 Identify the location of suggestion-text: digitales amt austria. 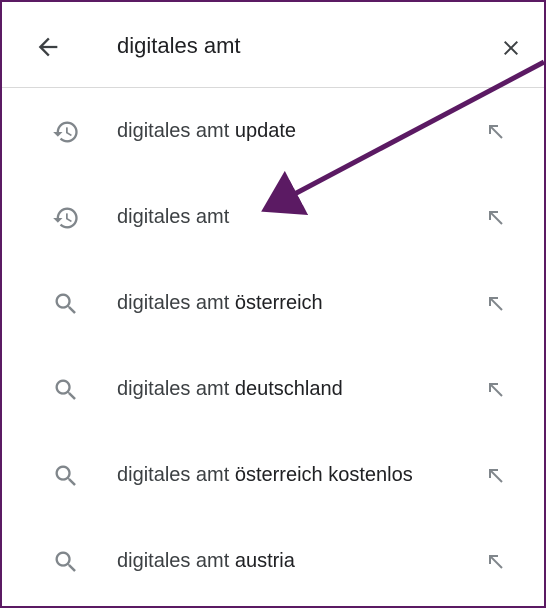
(206, 561).